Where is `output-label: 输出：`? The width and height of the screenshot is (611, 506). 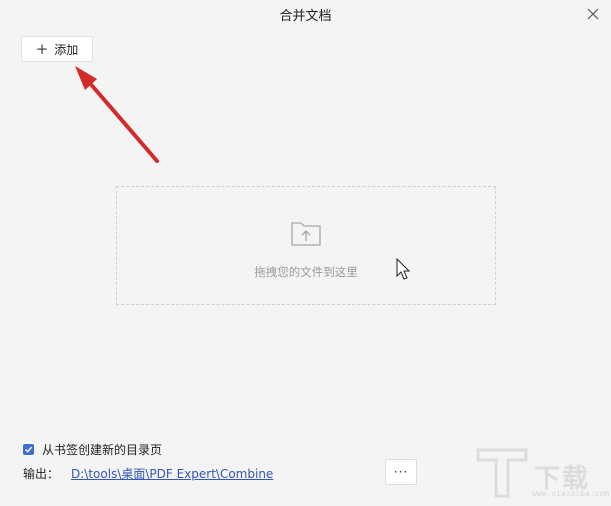 output-label: 输出： is located at coordinates (41, 474).